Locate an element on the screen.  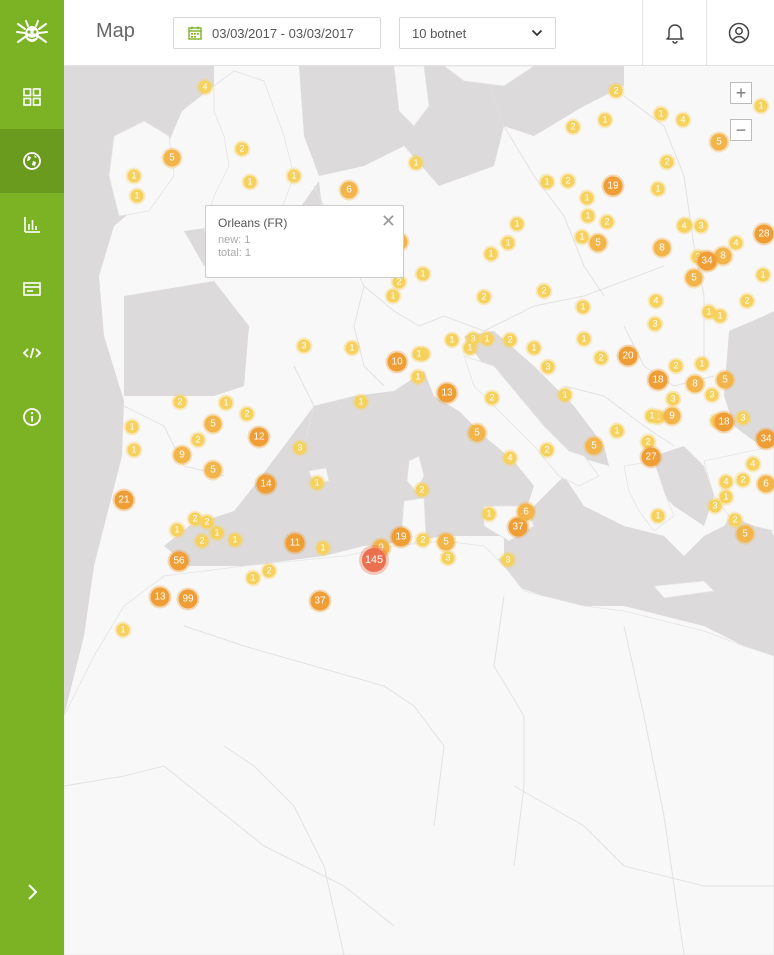
nav-statistics is located at coordinates (32, 225).